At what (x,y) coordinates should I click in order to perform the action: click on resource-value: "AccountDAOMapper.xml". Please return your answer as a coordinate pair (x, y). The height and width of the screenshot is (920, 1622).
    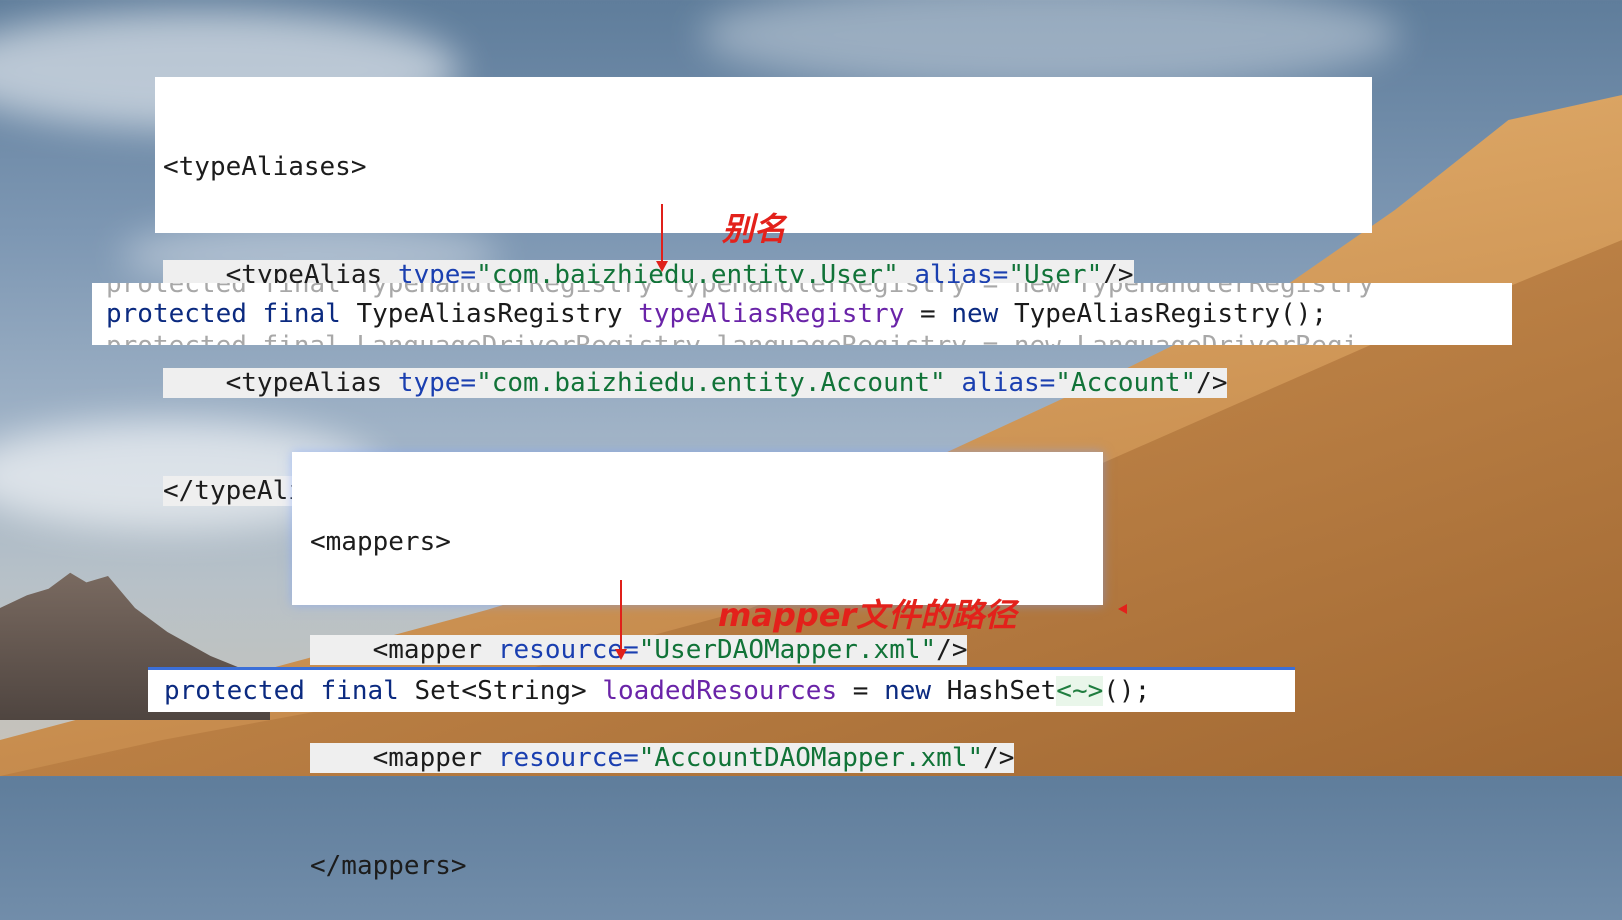
    Looking at the image, I should click on (811, 758).